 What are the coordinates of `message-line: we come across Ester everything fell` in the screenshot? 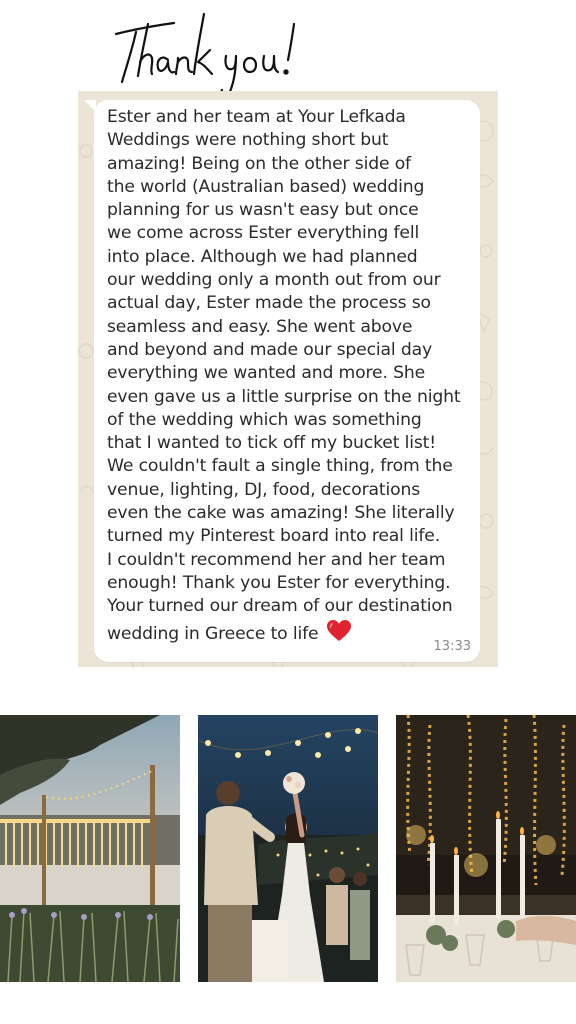 It's located at (263, 233).